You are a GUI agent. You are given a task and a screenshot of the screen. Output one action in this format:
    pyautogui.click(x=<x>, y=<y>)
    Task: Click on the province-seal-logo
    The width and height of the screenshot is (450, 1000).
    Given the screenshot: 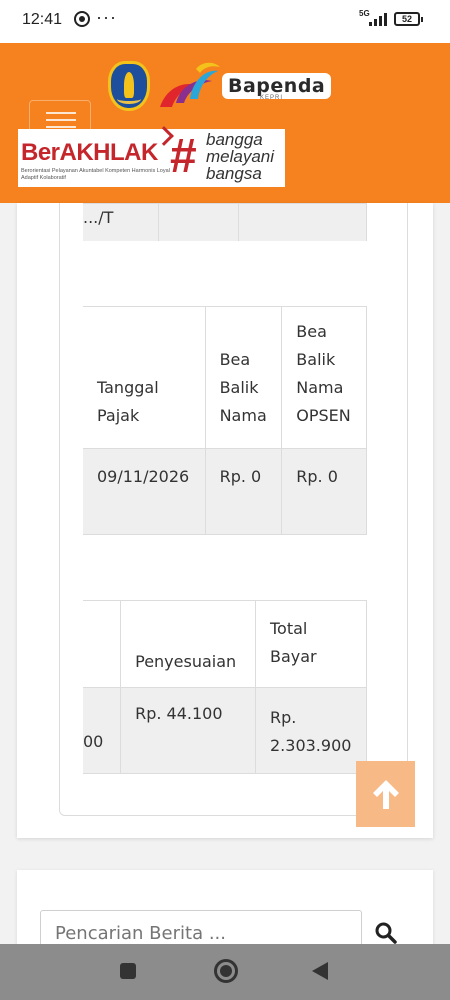 What is the action you would take?
    pyautogui.click(x=129, y=86)
    